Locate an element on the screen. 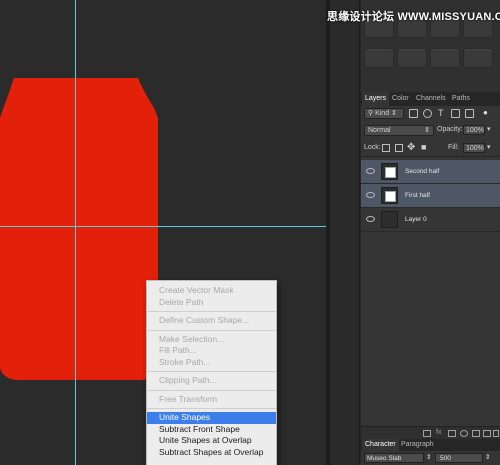 The width and height of the screenshot is (500, 465). tab-color: Color is located at coordinates (400, 98).